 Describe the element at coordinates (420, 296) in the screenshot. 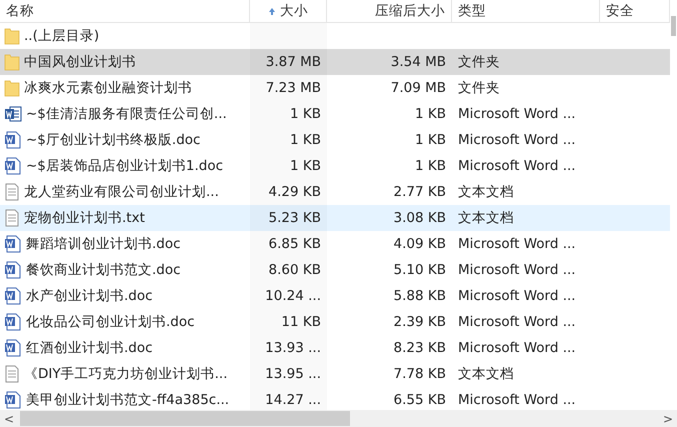

I see `compressed-size: 5.88 KB` at that location.